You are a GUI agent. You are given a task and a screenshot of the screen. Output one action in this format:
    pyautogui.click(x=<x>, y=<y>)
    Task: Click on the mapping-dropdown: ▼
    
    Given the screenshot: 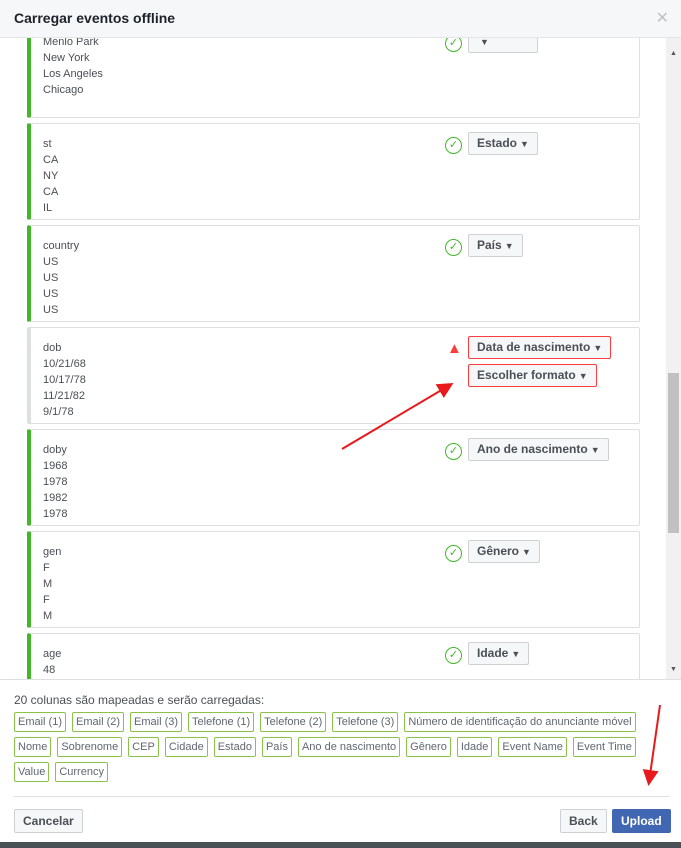 What is the action you would take?
    pyautogui.click(x=503, y=45)
    